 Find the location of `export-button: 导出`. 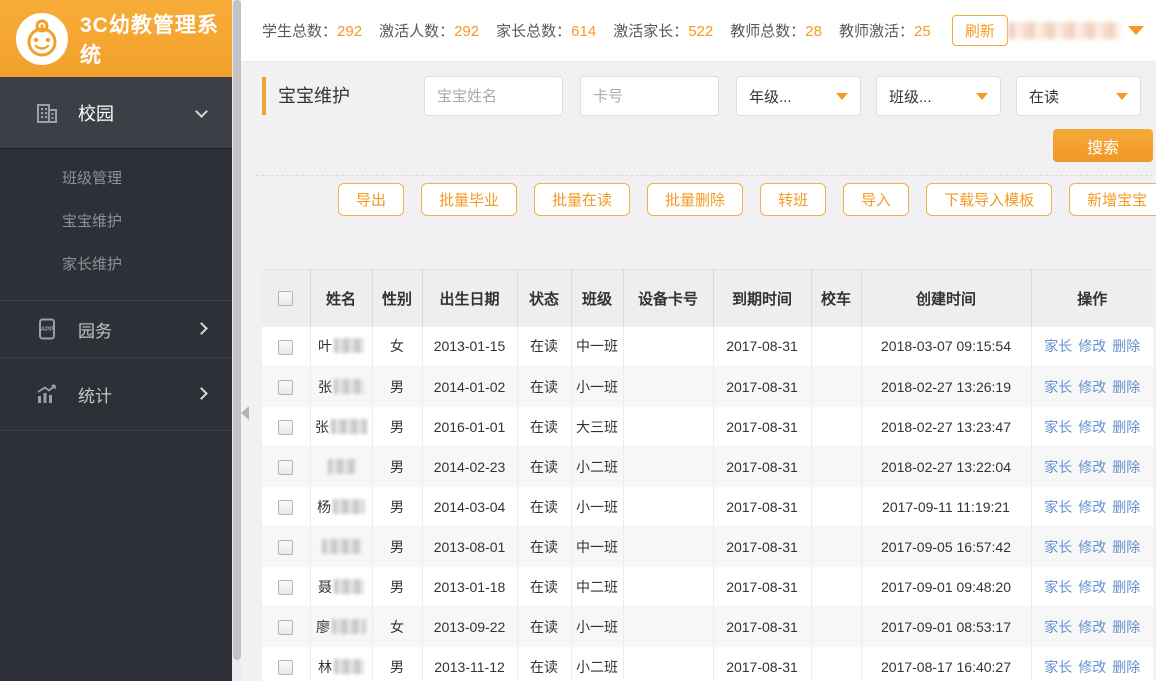

export-button: 导出 is located at coordinates (371, 199).